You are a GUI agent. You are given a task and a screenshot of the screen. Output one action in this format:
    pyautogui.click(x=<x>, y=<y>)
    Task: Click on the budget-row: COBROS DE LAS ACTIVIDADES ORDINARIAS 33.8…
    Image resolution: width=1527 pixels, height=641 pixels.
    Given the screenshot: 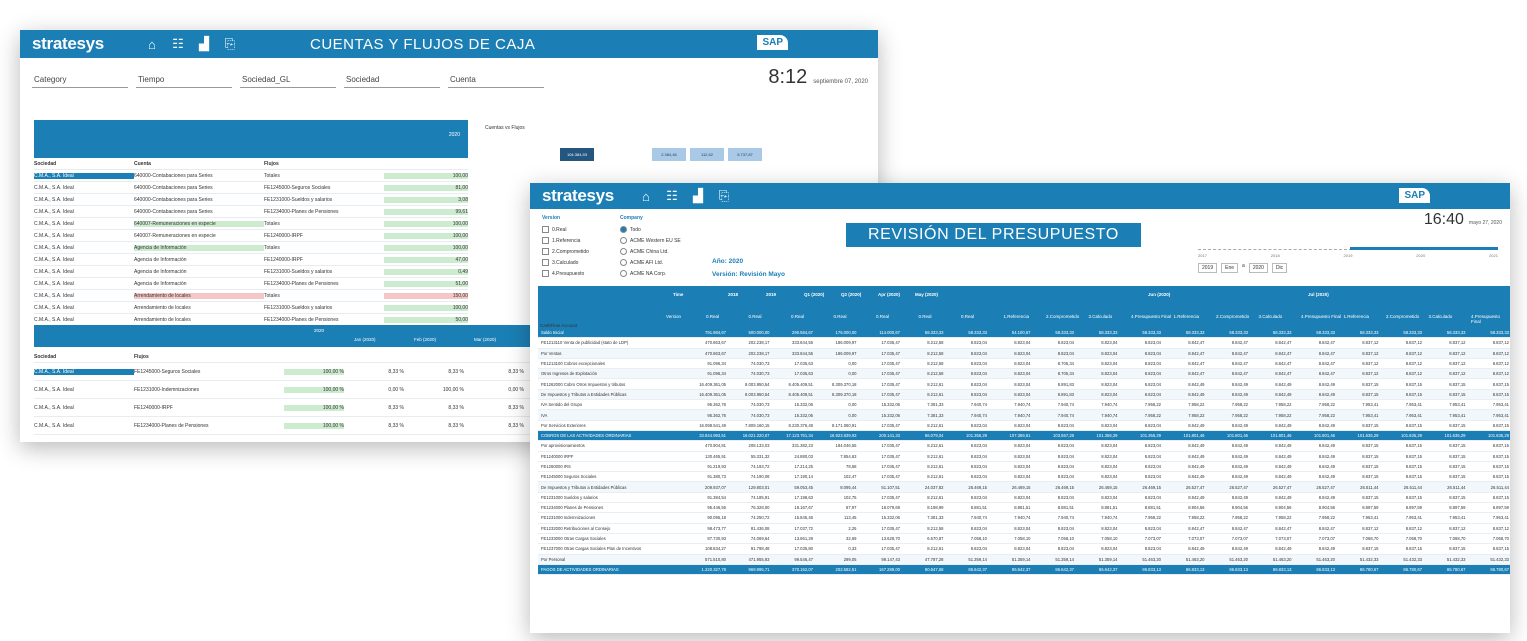 What is the action you would take?
    pyautogui.click(x=1024, y=436)
    